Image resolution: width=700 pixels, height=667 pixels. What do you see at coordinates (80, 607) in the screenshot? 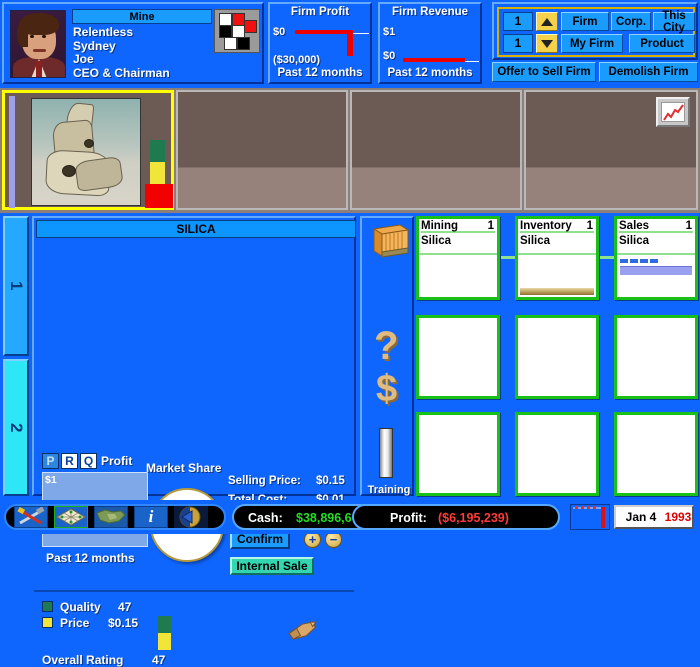
I see `quality-label: Quality` at bounding box center [80, 607].